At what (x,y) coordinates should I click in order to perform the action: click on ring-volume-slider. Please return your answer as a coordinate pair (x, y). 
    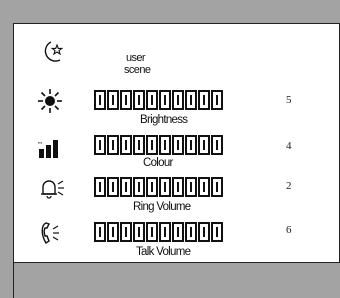
    Looking at the image, I should click on (159, 189).